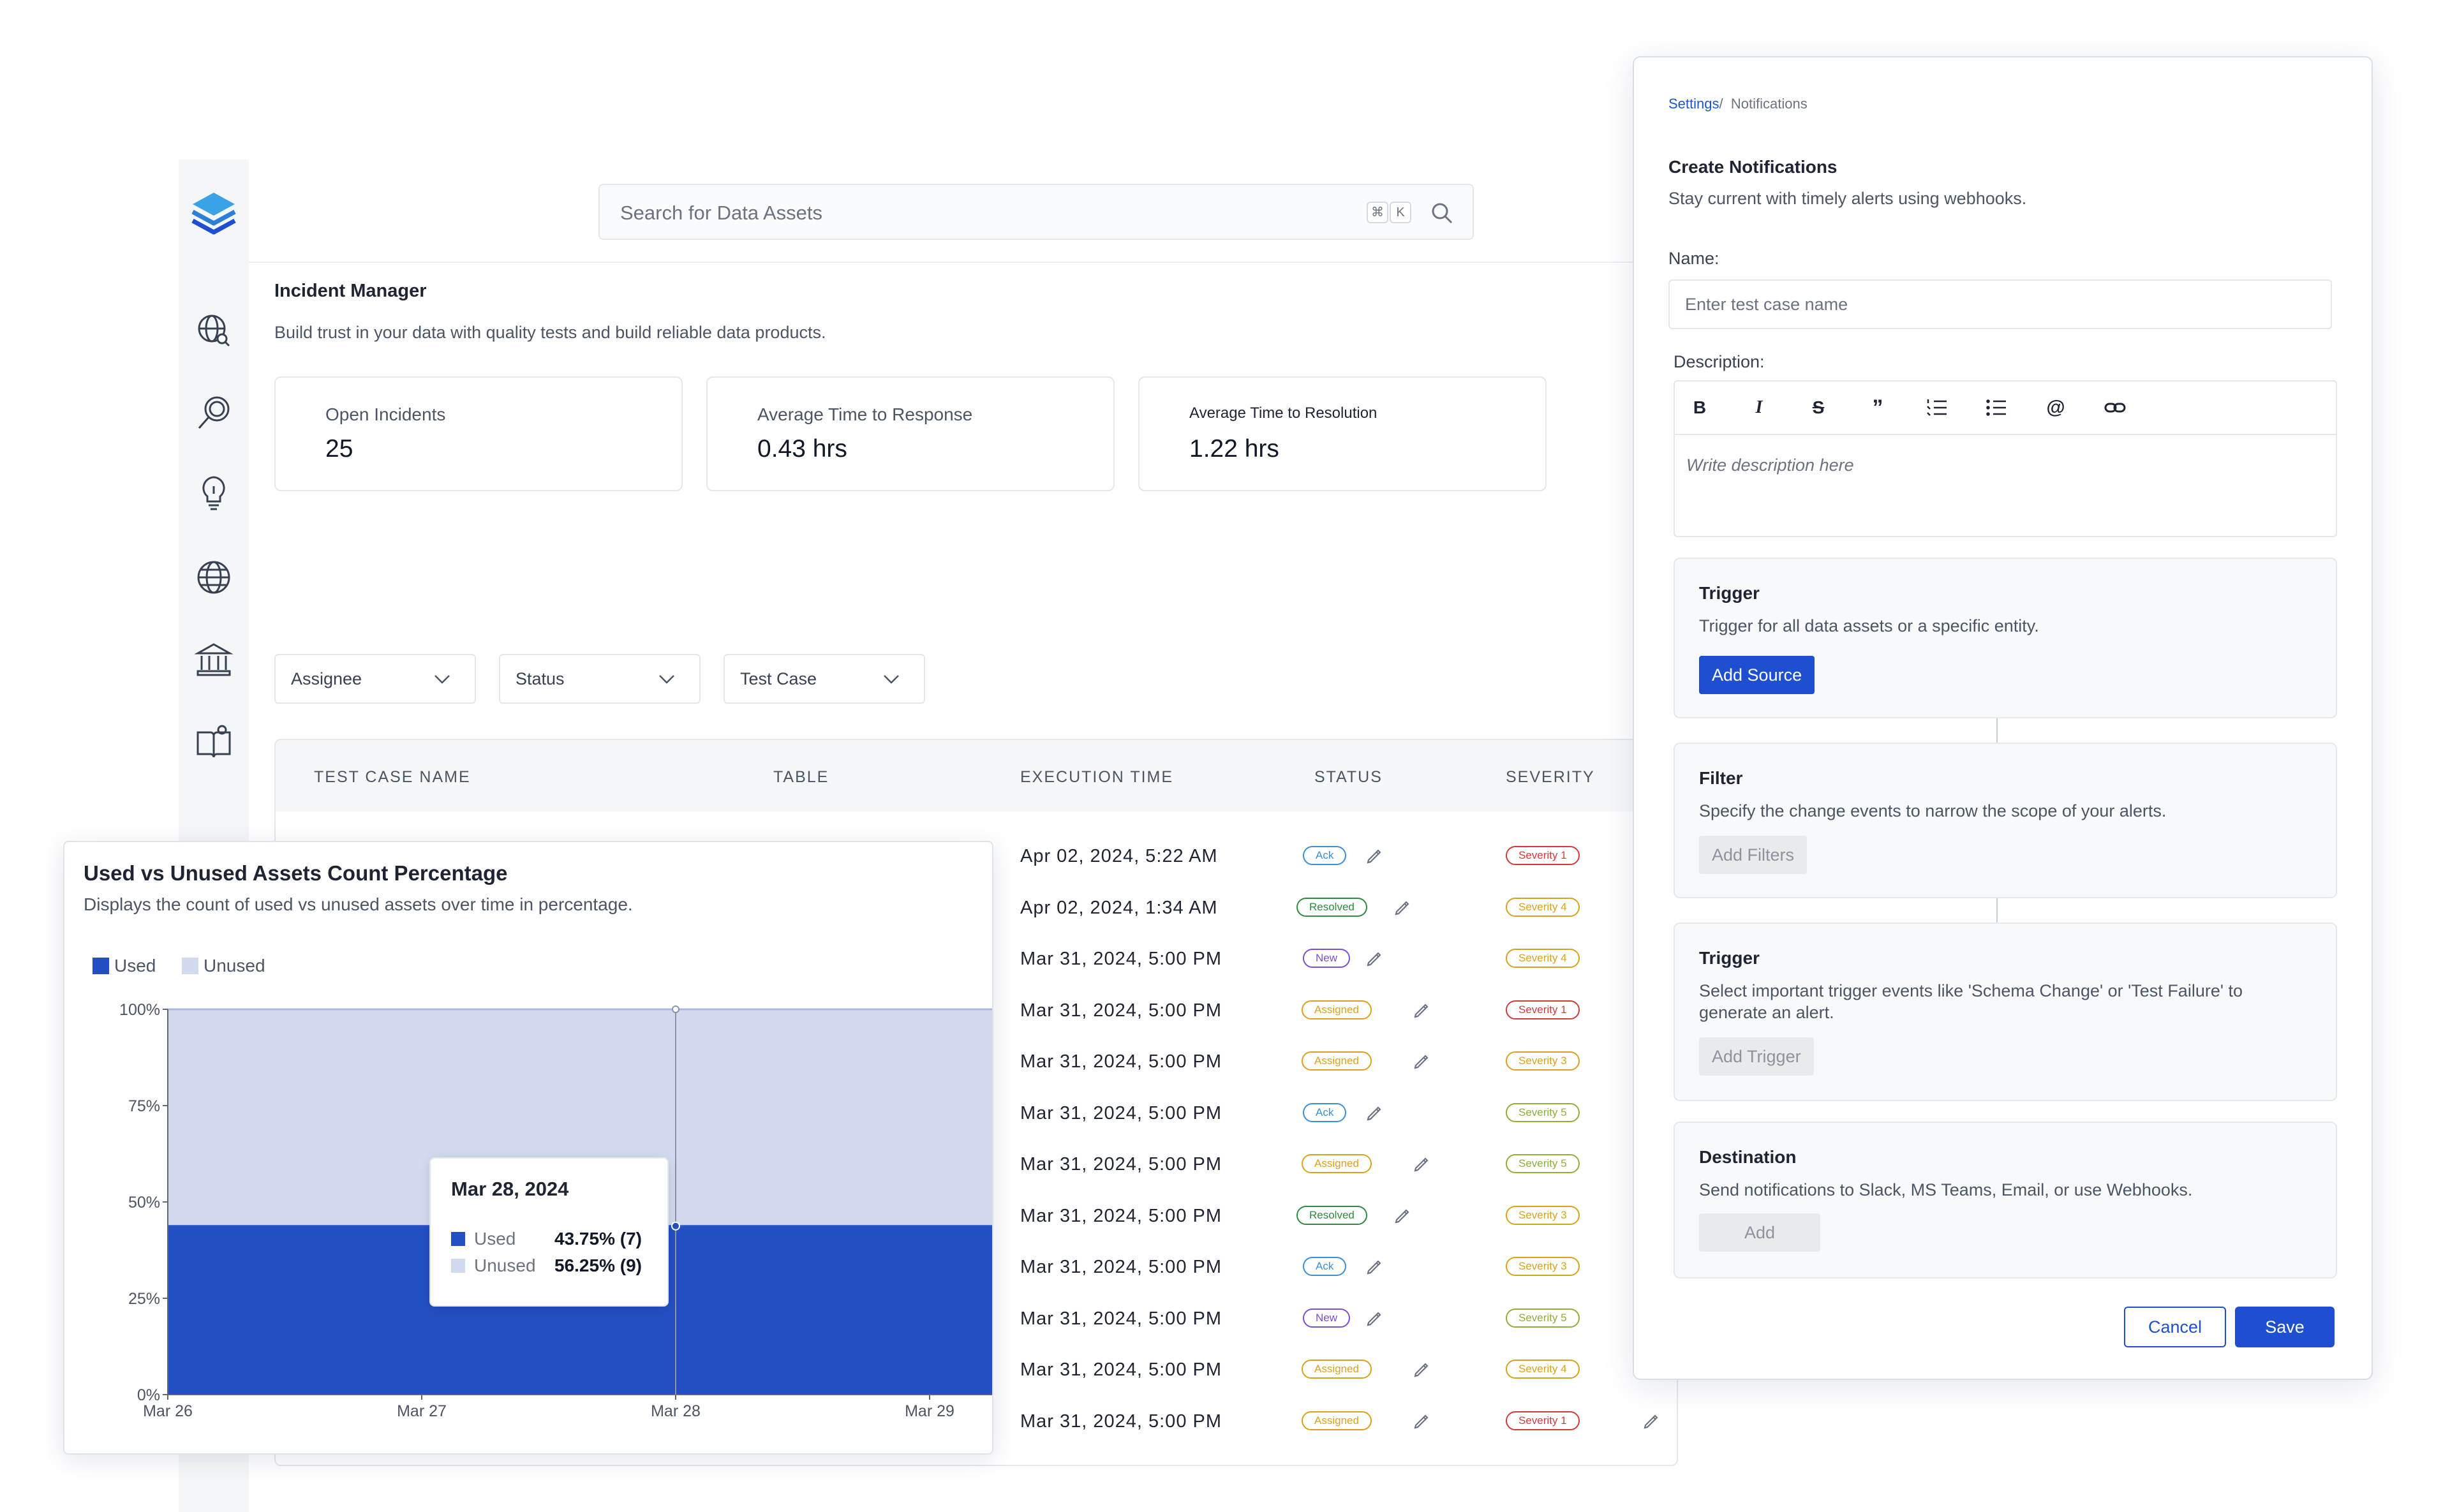 The width and height of the screenshot is (2450, 1512). What do you see at coordinates (1996, 408) in the screenshot?
I see `bullet-list-icon` at bounding box center [1996, 408].